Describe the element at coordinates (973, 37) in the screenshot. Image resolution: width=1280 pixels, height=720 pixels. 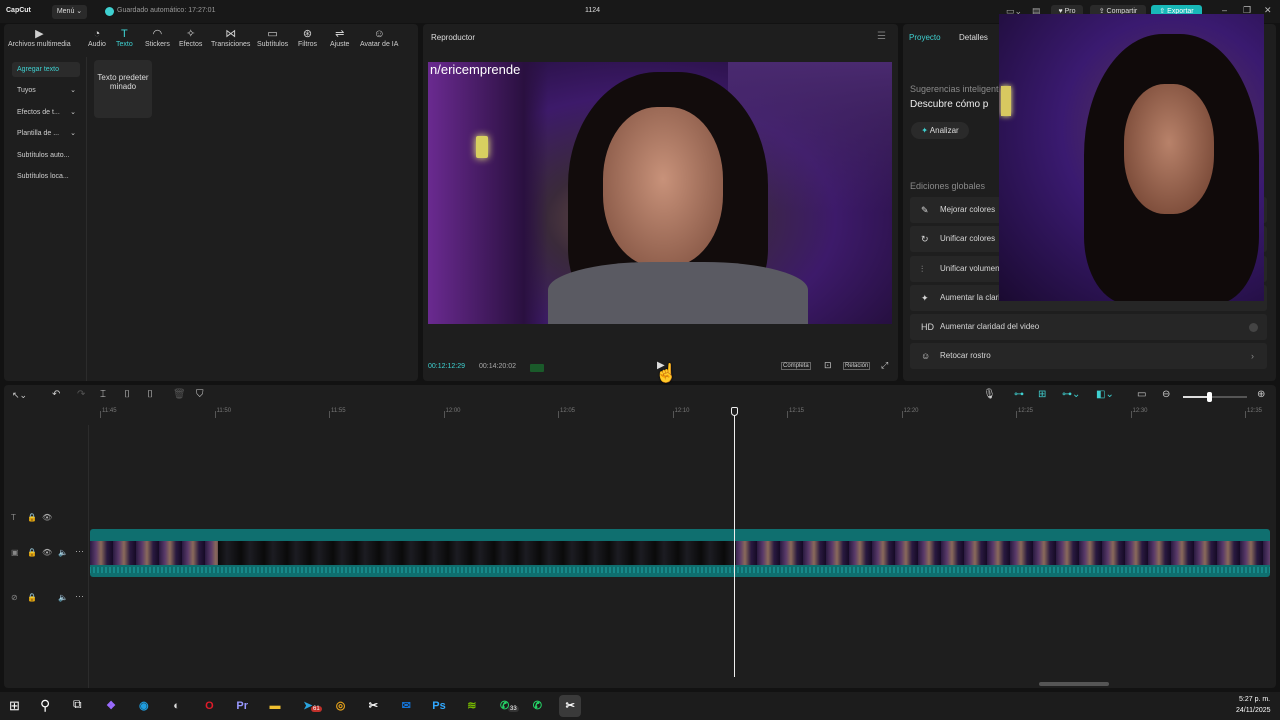
I see `tab-details: Detalles` at that location.